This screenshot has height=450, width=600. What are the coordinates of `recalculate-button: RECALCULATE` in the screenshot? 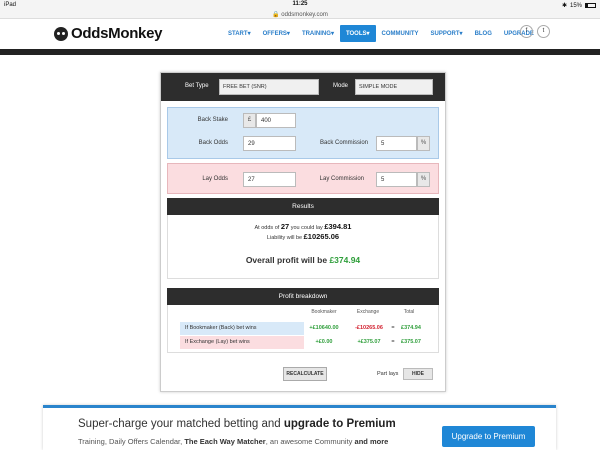 It's located at (305, 374).